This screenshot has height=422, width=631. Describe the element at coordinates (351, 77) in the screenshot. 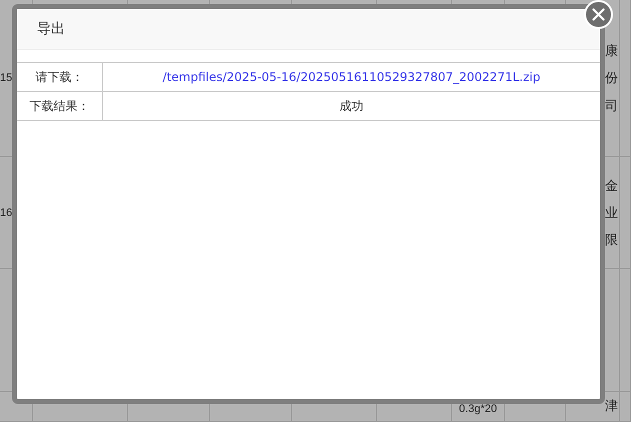

I see `download-link: /tempfiles/2025-05-16/20250516110529327807_2002271L.zip` at that location.